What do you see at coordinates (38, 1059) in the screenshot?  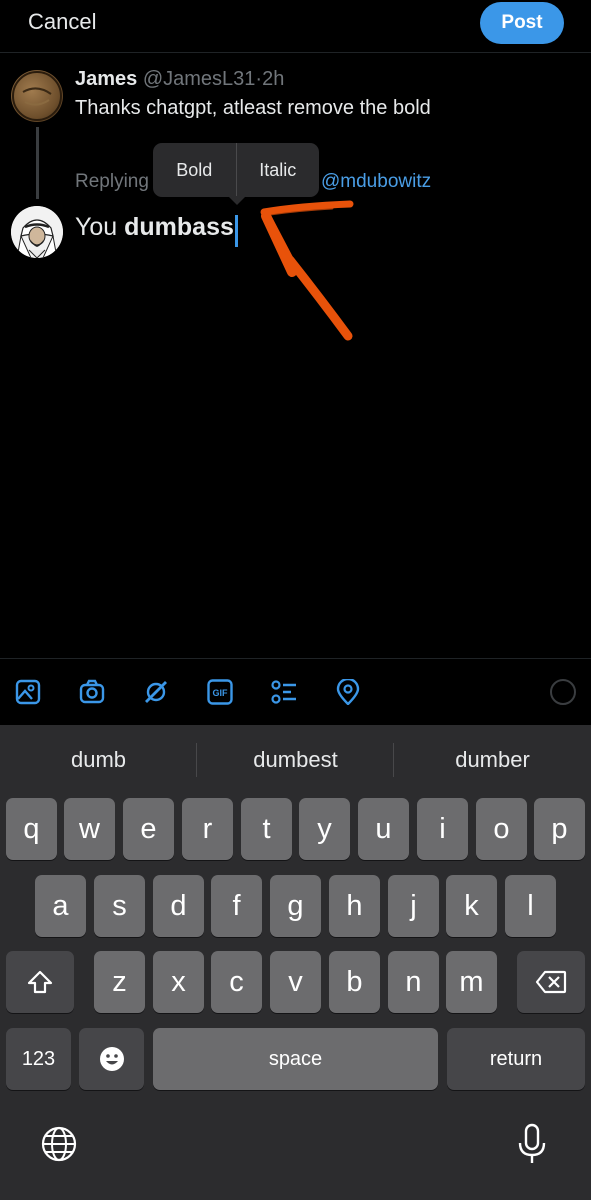 I see `numbers-key: 123` at bounding box center [38, 1059].